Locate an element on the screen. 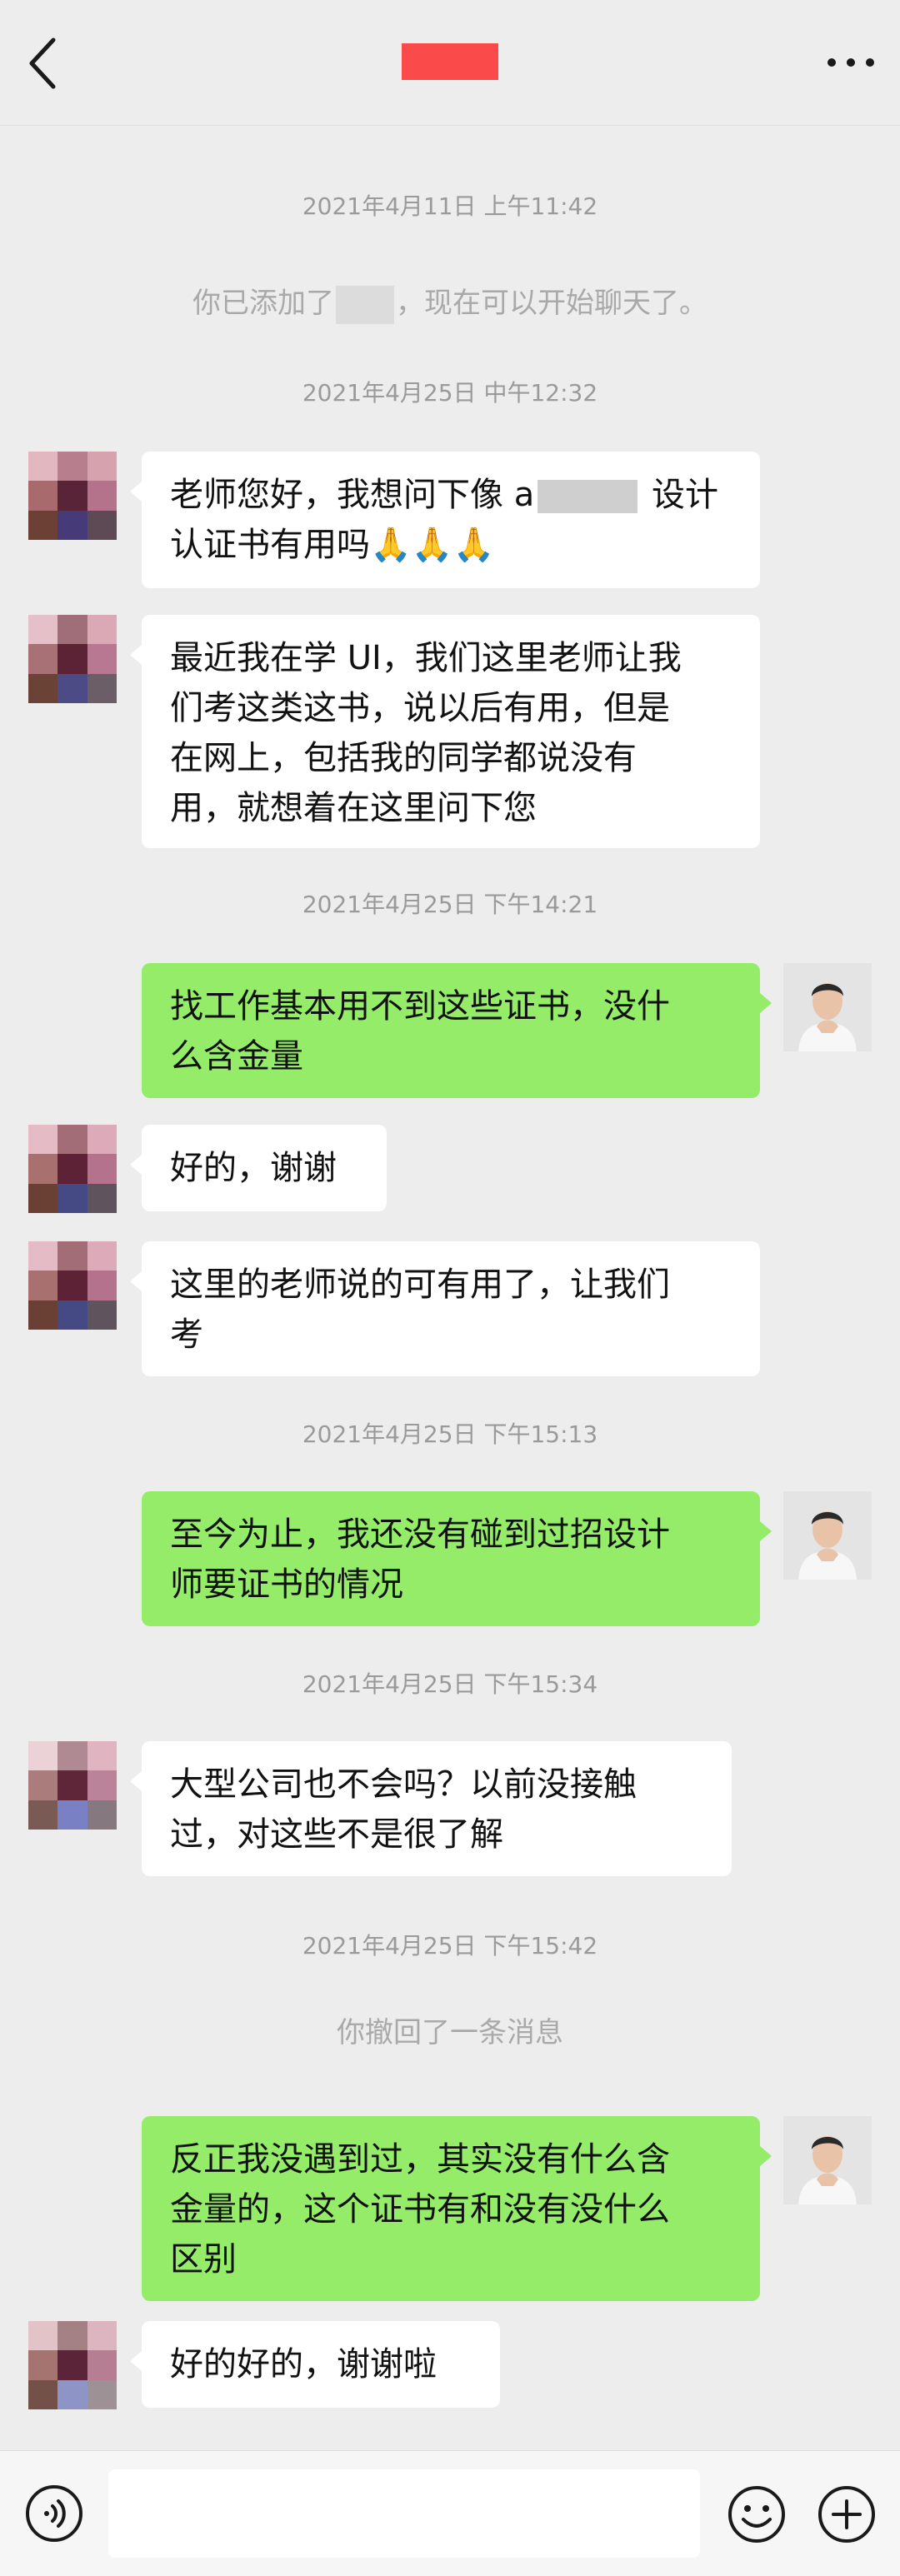 Image resolution: width=900 pixels, height=2576 pixels. voice-button is located at coordinates (54, 2513).